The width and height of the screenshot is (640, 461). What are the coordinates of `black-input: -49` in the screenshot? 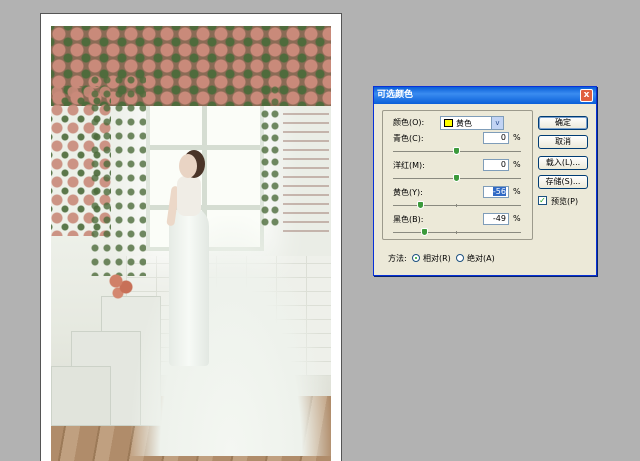 It's located at (496, 219).